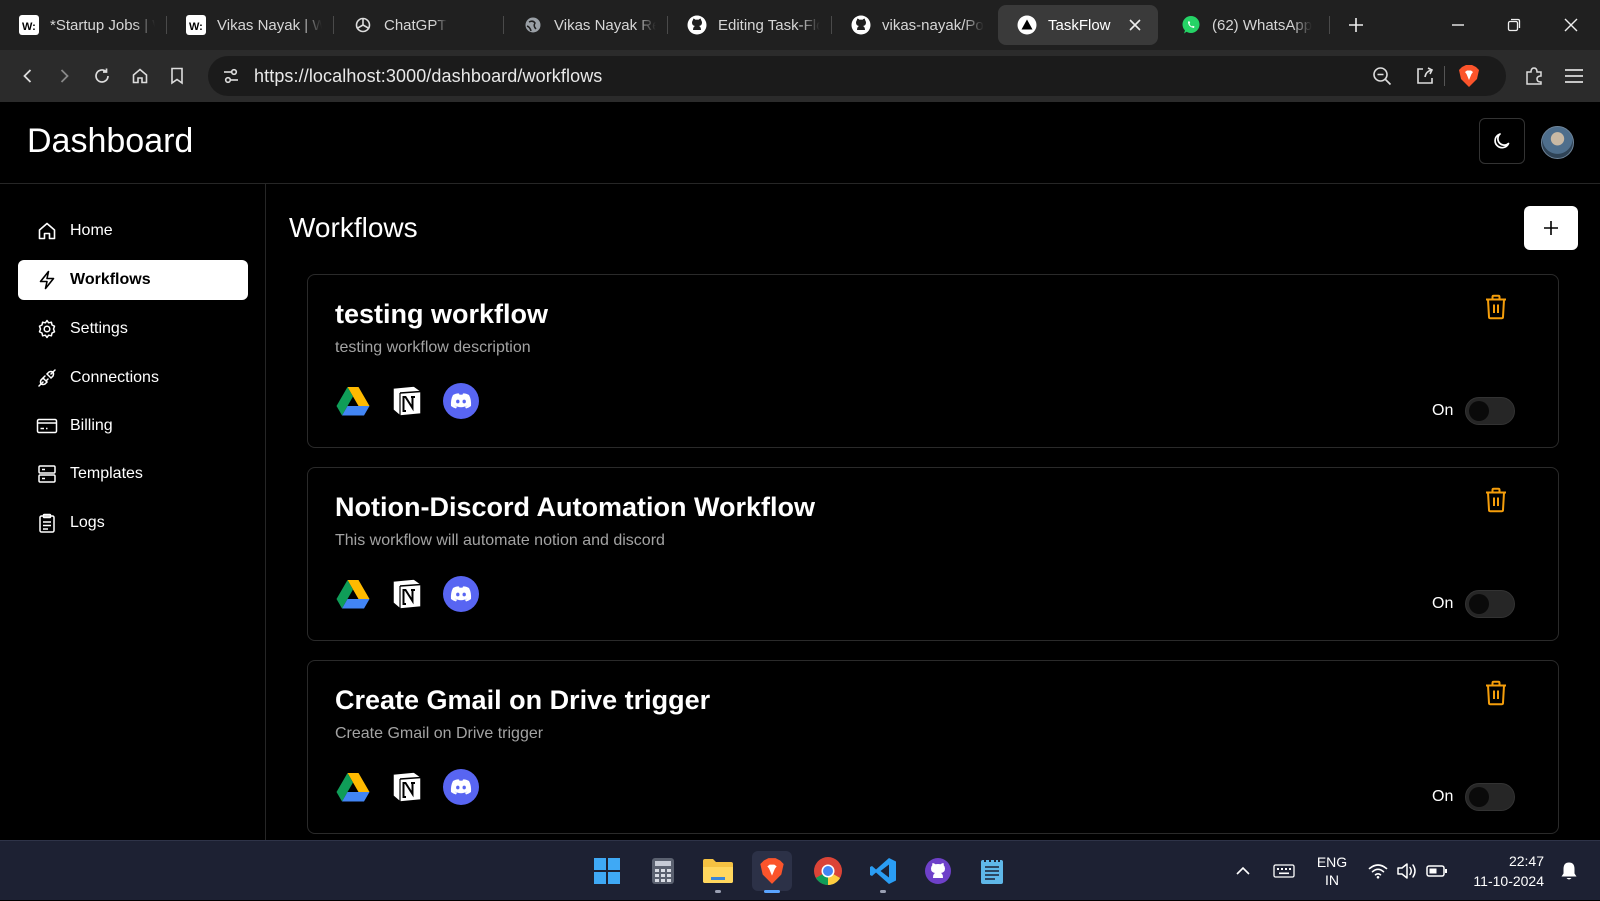  I want to click on sidebar-item-label: Connections, so click(114, 377).